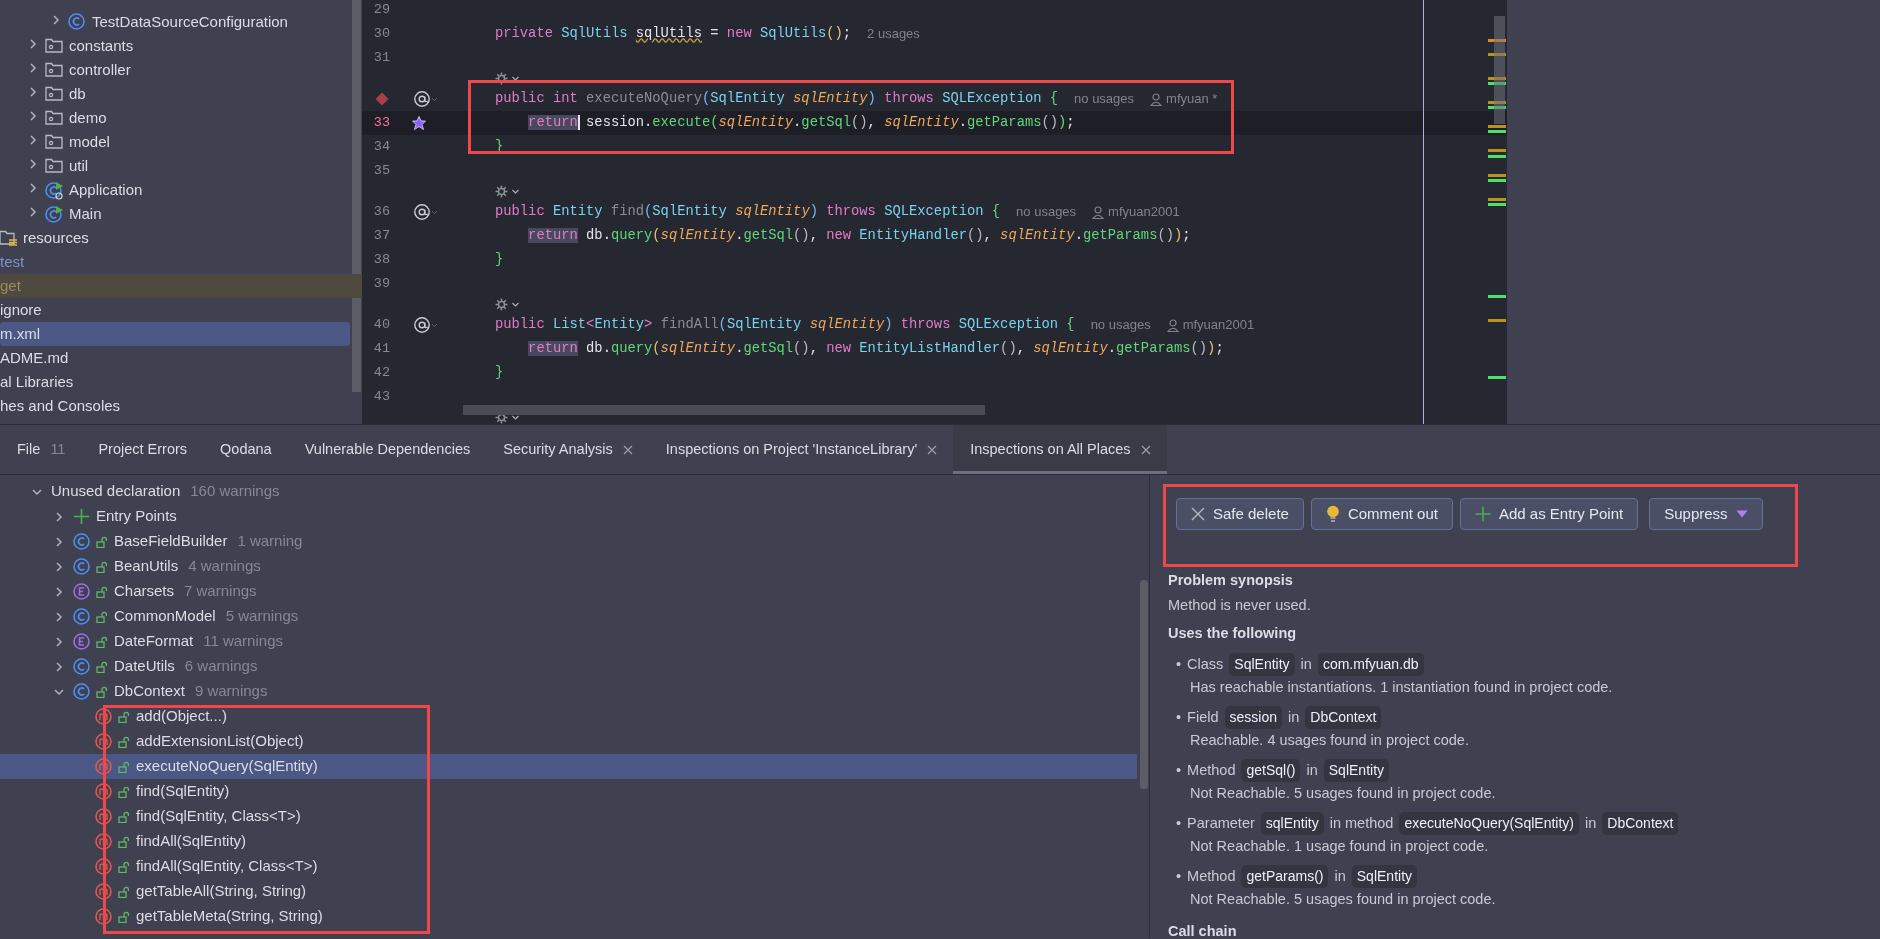 Image resolution: width=1880 pixels, height=939 pixels. What do you see at coordinates (101, 46) in the screenshot?
I see `tree-item: constants` at bounding box center [101, 46].